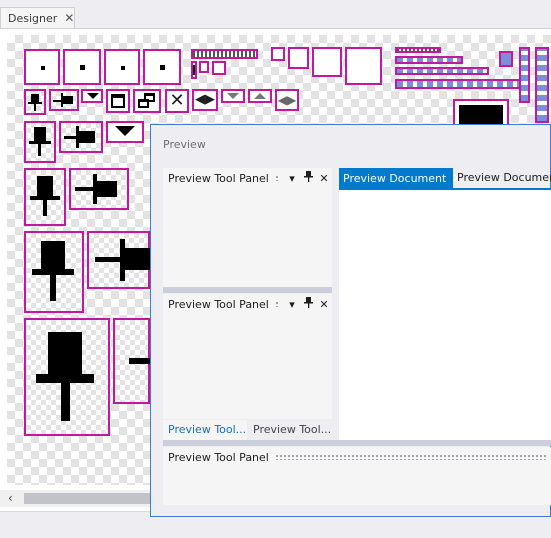  I want to click on chevron-down-gray-icon, so click(233, 96).